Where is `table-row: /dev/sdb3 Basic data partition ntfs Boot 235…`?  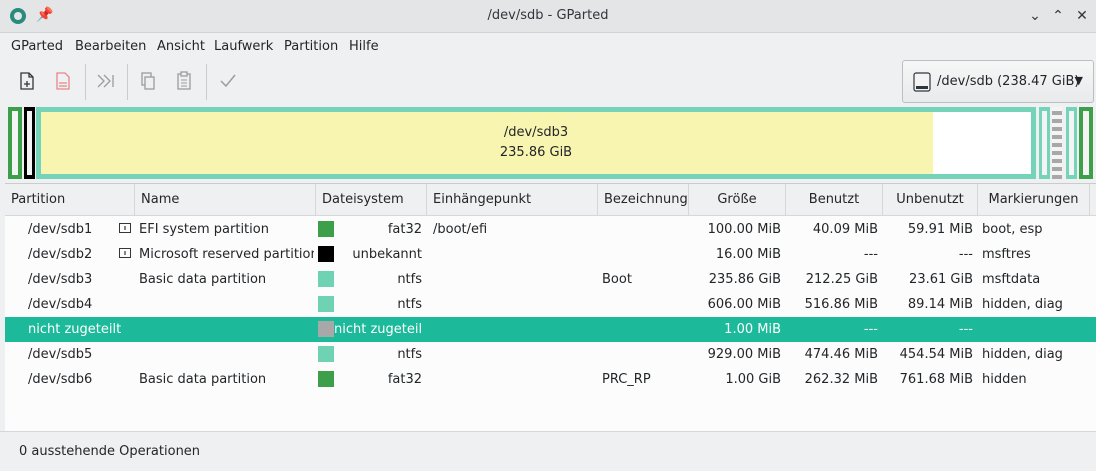 table-row: /dev/sdb3 Basic data partition ntfs Boot 235… is located at coordinates (550, 279).